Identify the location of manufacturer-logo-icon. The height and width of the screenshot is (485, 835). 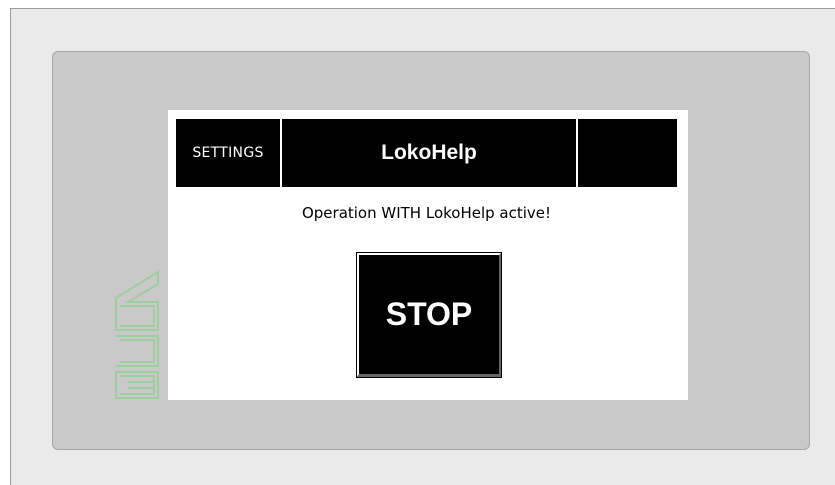
(137, 334).